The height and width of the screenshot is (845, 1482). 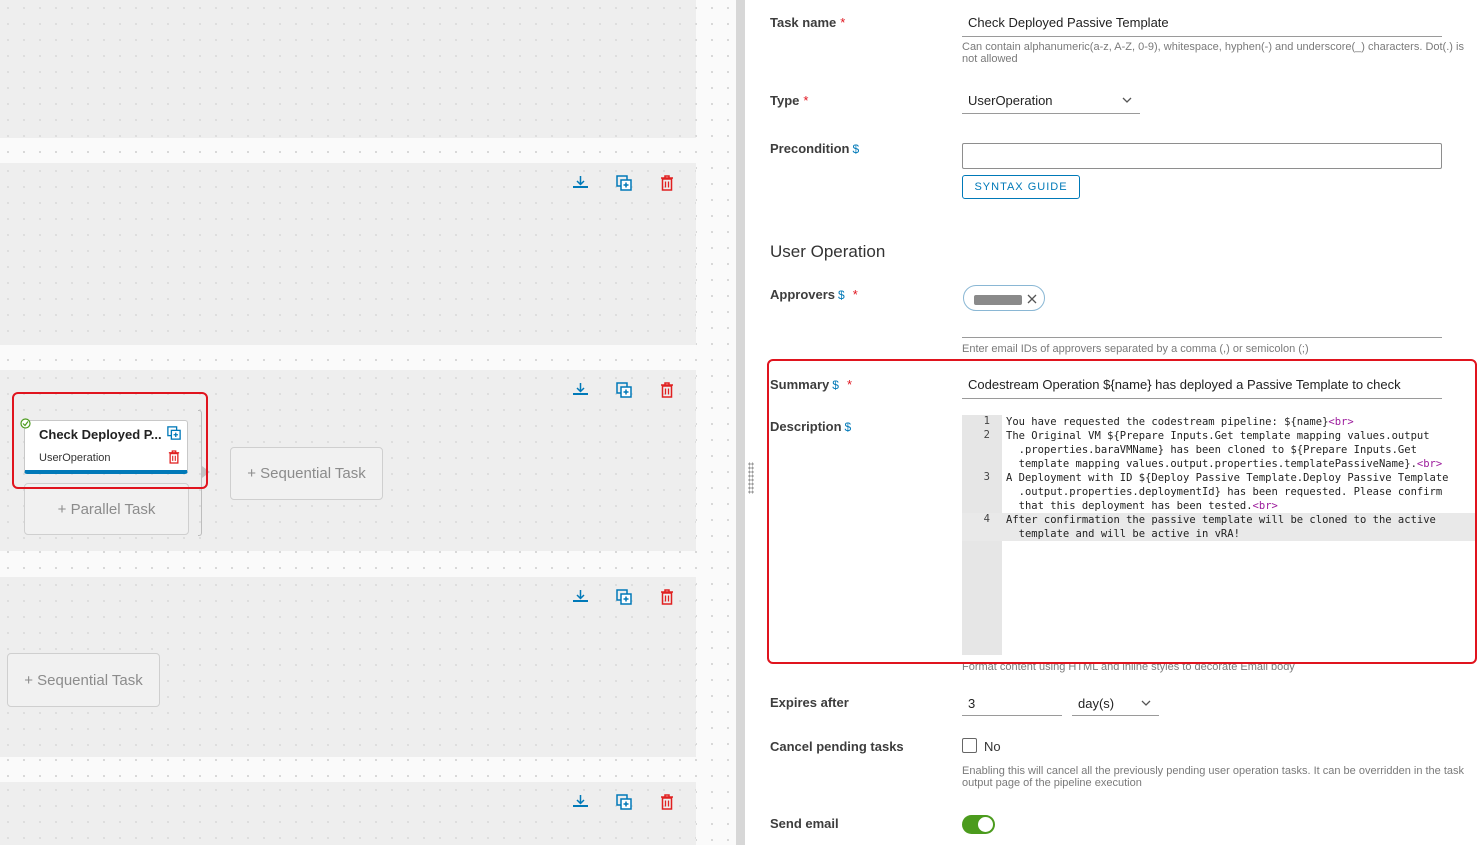 I want to click on type-select: UserOperation, so click(x=1051, y=103).